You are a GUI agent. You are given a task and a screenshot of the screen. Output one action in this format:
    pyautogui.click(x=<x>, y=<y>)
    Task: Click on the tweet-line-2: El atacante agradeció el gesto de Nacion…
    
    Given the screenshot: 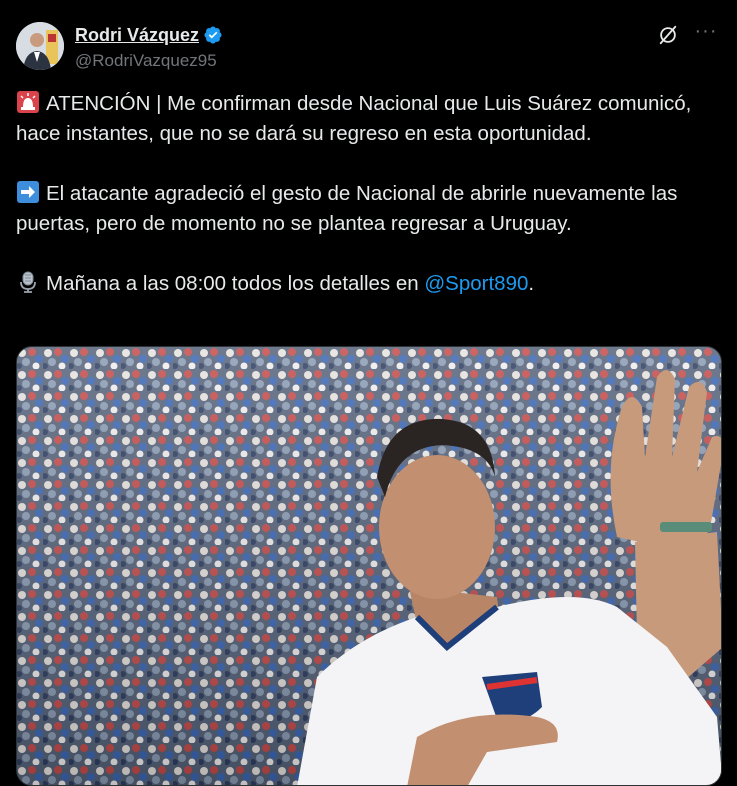 What is the action you would take?
    pyautogui.click(x=347, y=208)
    